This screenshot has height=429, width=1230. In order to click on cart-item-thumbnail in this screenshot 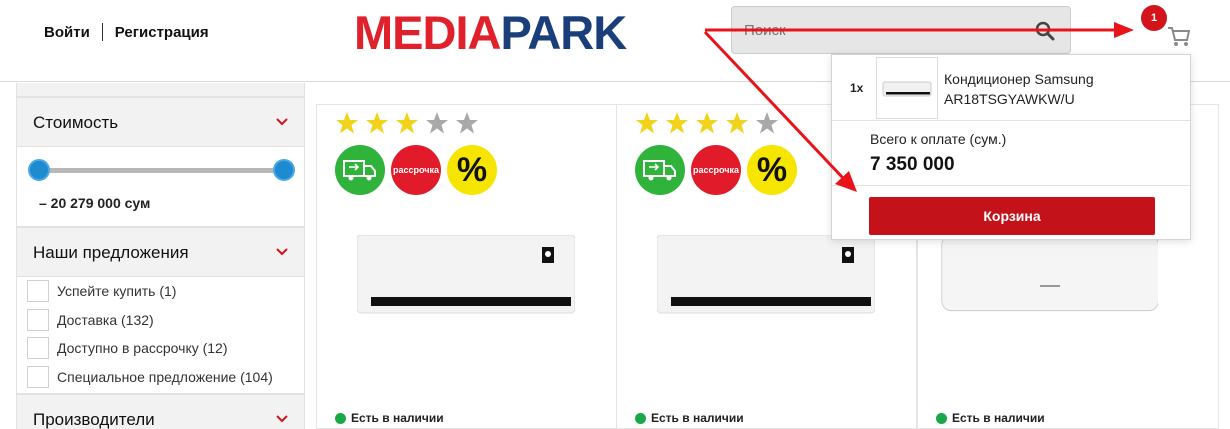, I will do `click(907, 88)`.